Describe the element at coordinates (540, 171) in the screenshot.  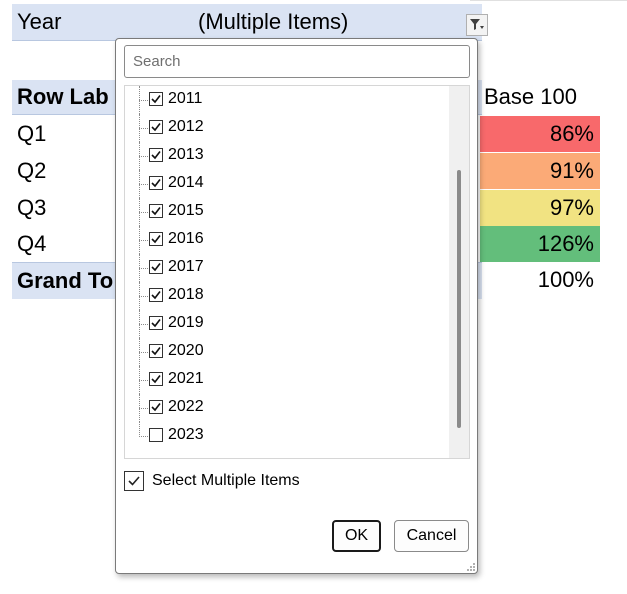
I see `value-cell: 91%` at that location.